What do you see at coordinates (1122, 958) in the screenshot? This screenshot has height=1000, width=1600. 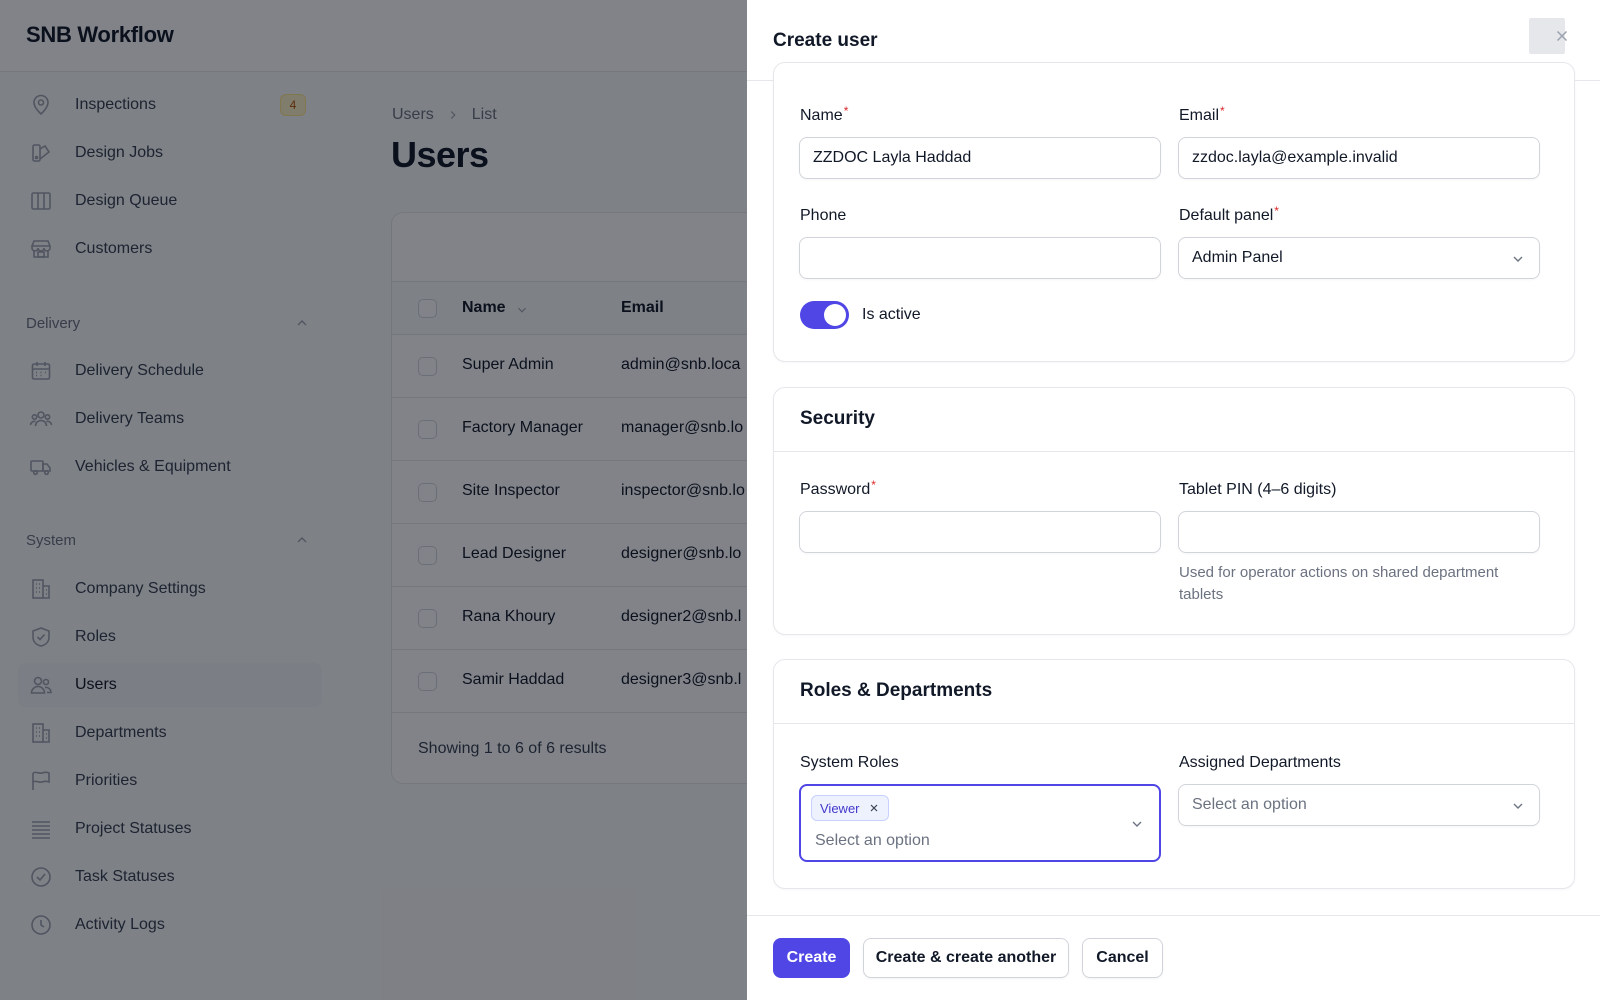 I see `cancel-button: Cancel` at bounding box center [1122, 958].